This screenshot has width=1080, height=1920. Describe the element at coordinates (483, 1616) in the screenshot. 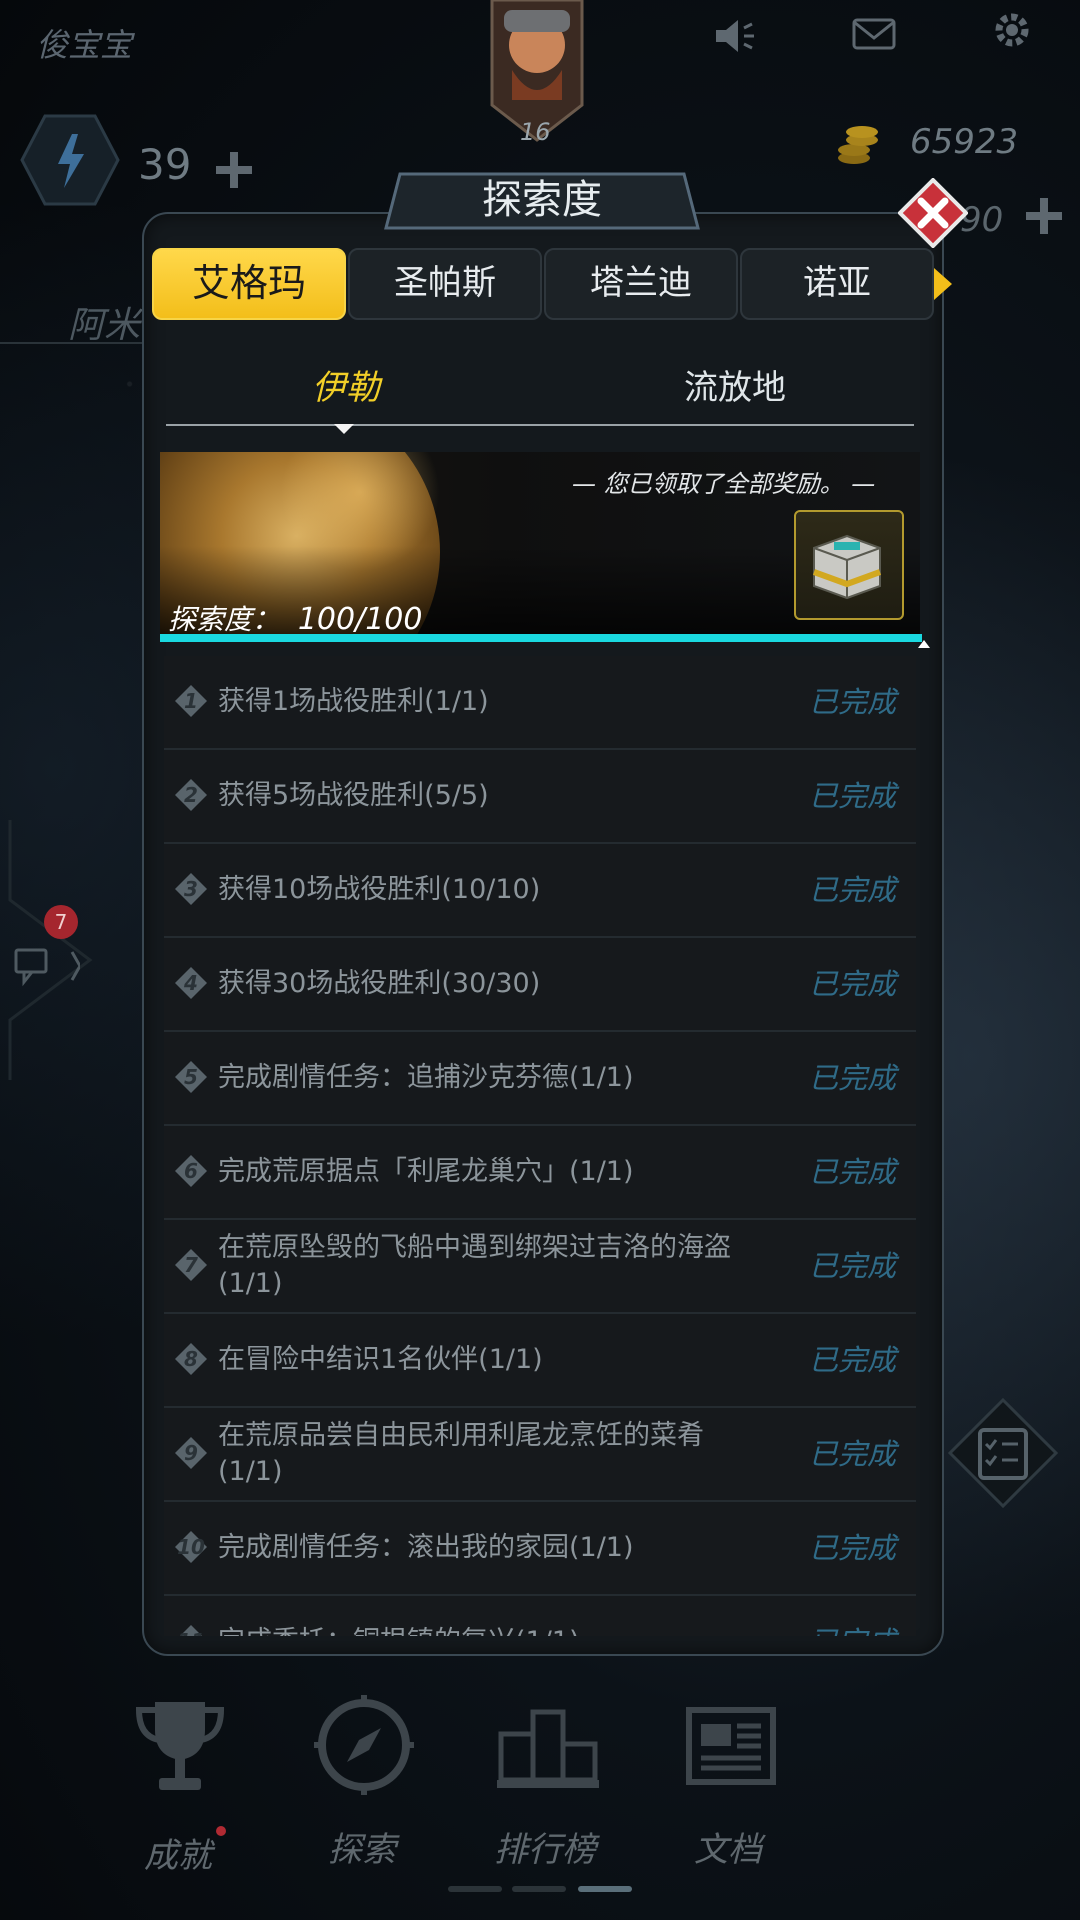

I see `task-description: 完成委托：铜根镇的复兴(1/1)` at that location.